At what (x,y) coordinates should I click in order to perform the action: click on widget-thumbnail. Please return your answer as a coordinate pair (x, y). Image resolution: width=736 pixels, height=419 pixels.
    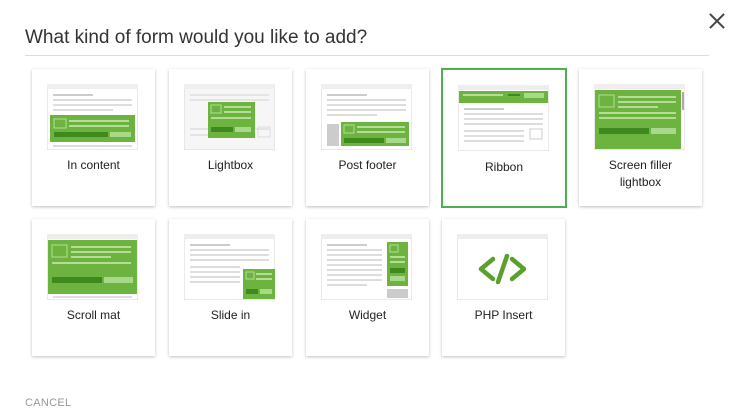
    Looking at the image, I should click on (366, 267).